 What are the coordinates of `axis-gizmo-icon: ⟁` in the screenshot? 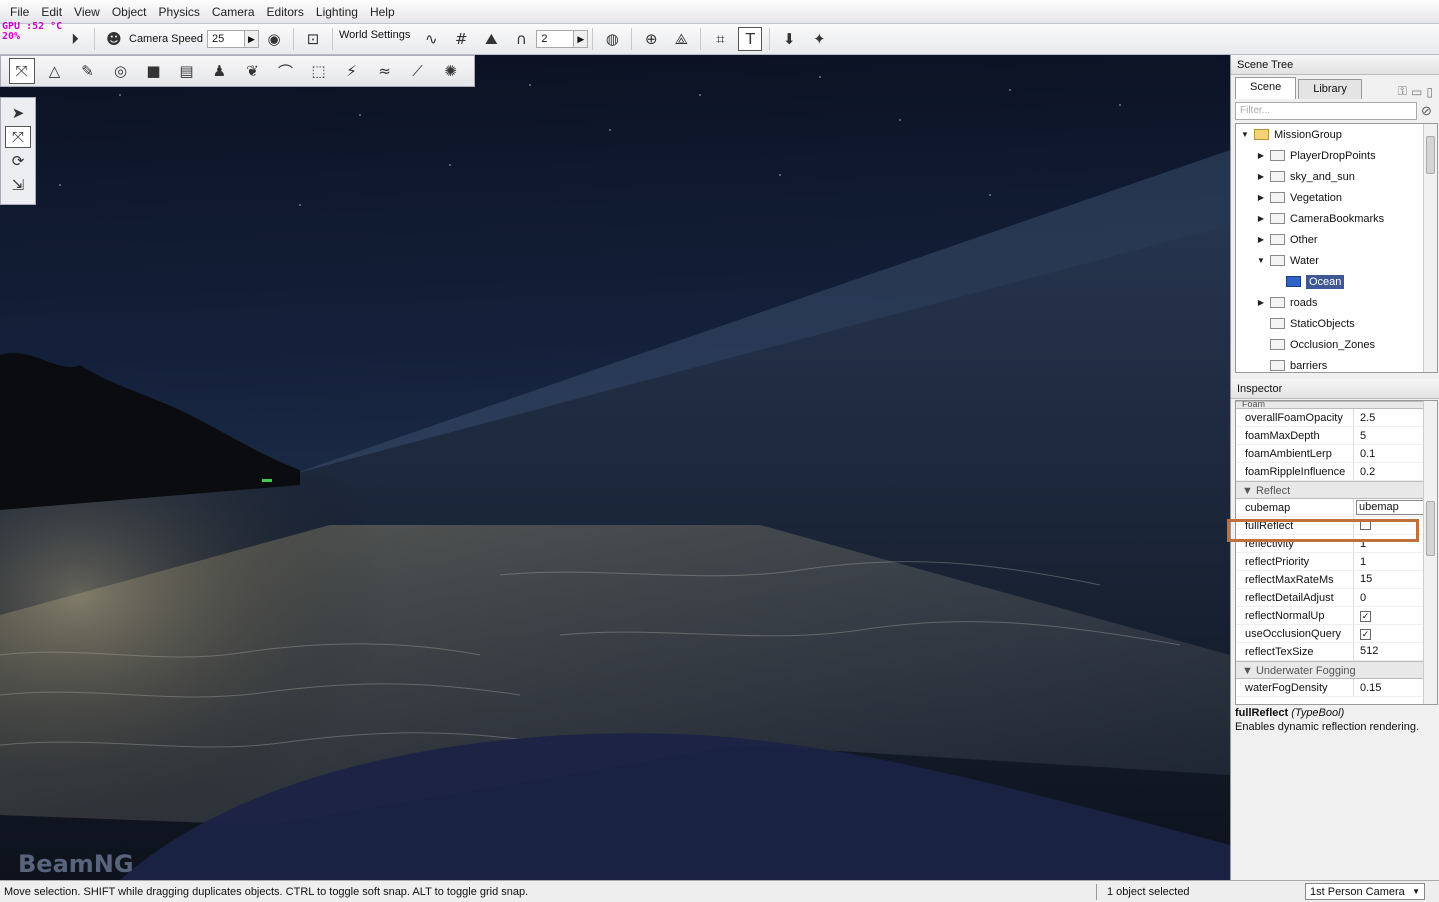 It's located at (681, 39).